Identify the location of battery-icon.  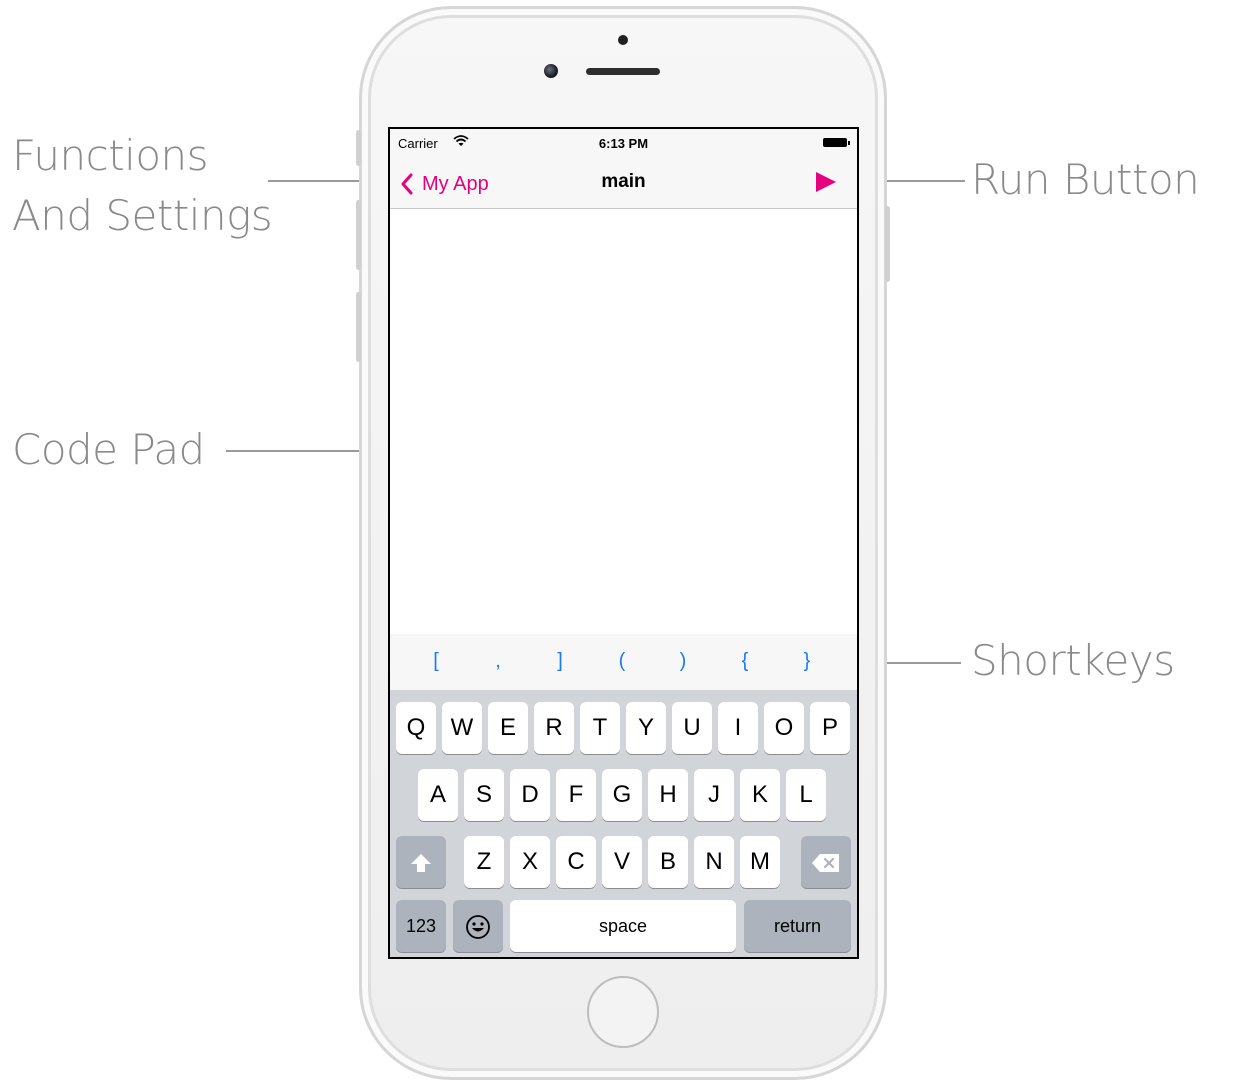
(836, 142).